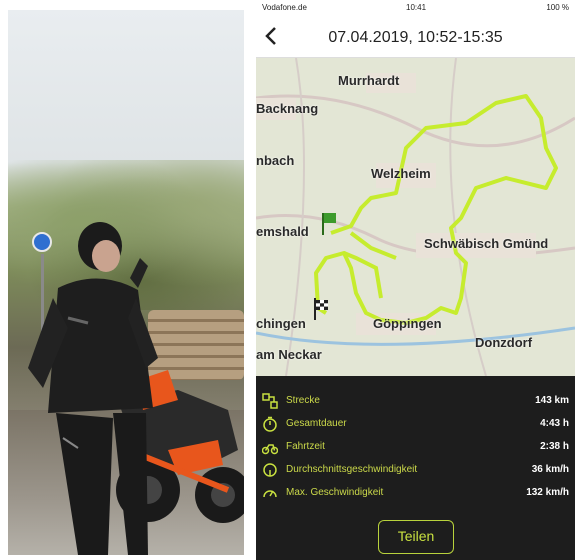 This screenshot has height=560, width=575. I want to click on stat-label: Durchschnittsgeschwindigkeit, so click(352, 469).